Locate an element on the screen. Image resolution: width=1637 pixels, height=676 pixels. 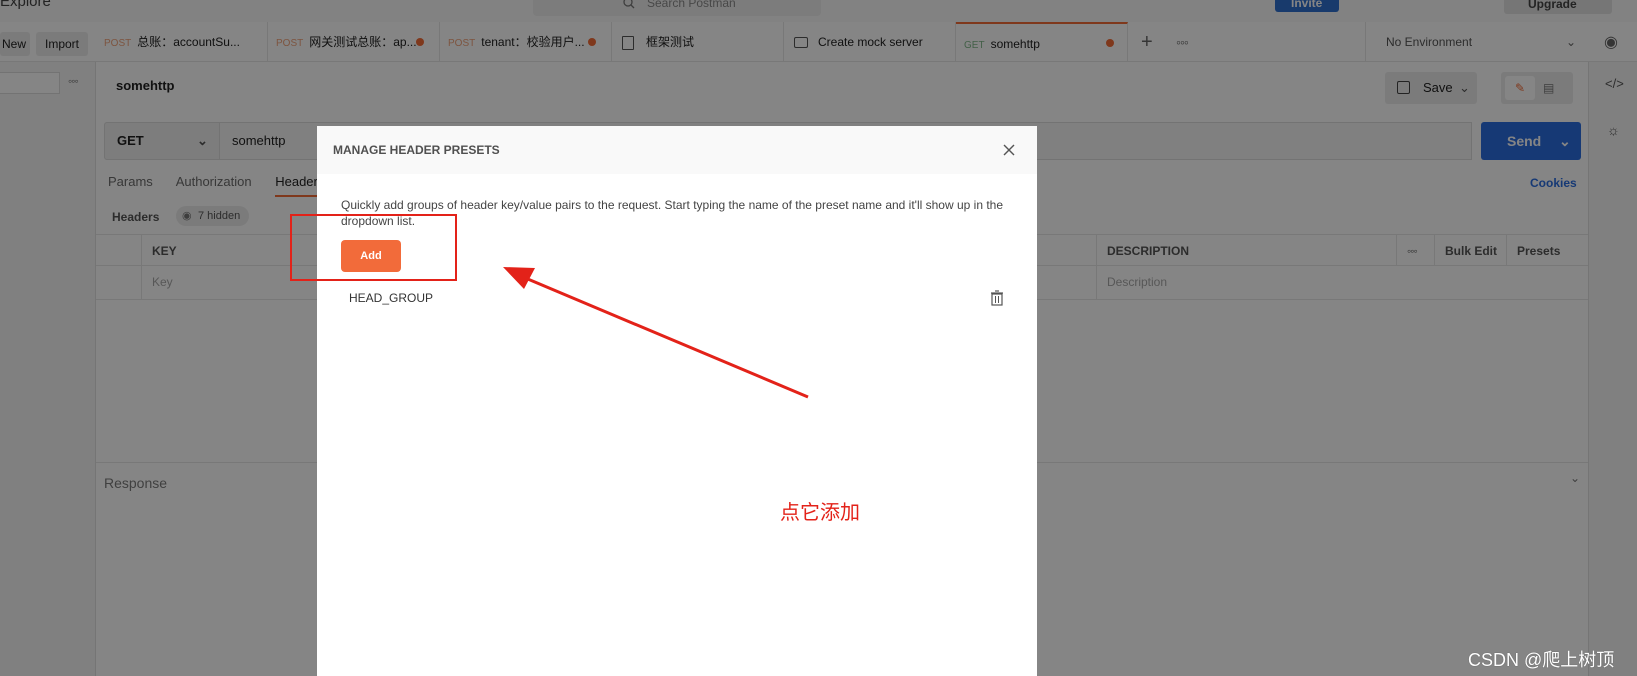
annotation-text: 点它添加 is located at coordinates (820, 513).